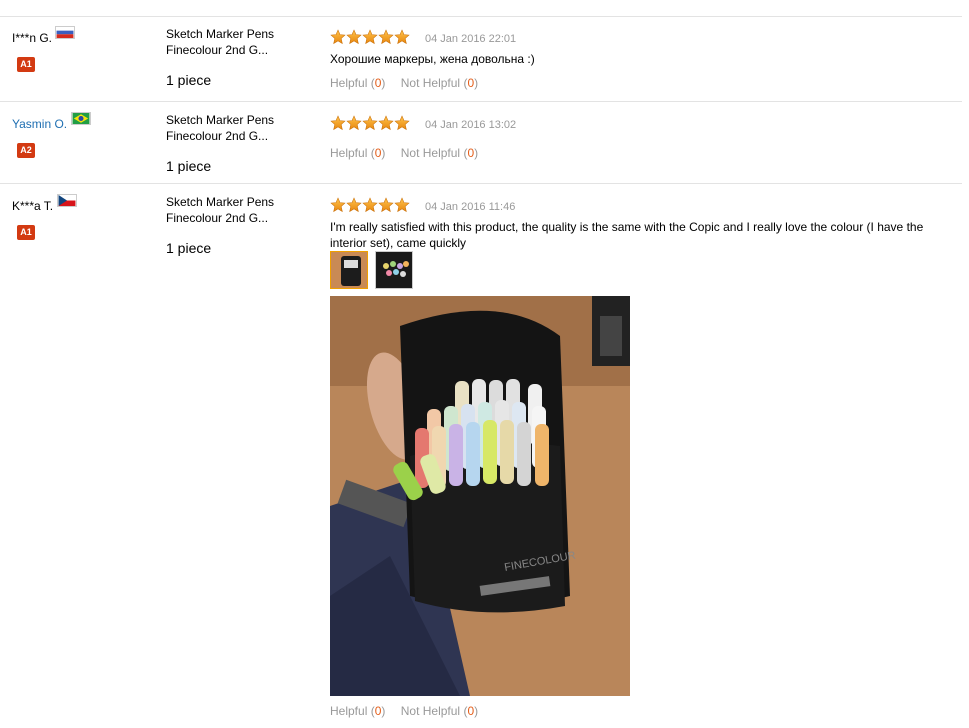 This screenshot has width=969, height=728. What do you see at coordinates (432, 59) in the screenshot?
I see `review-text: Хорошие маркеры, жена довольна :)` at bounding box center [432, 59].